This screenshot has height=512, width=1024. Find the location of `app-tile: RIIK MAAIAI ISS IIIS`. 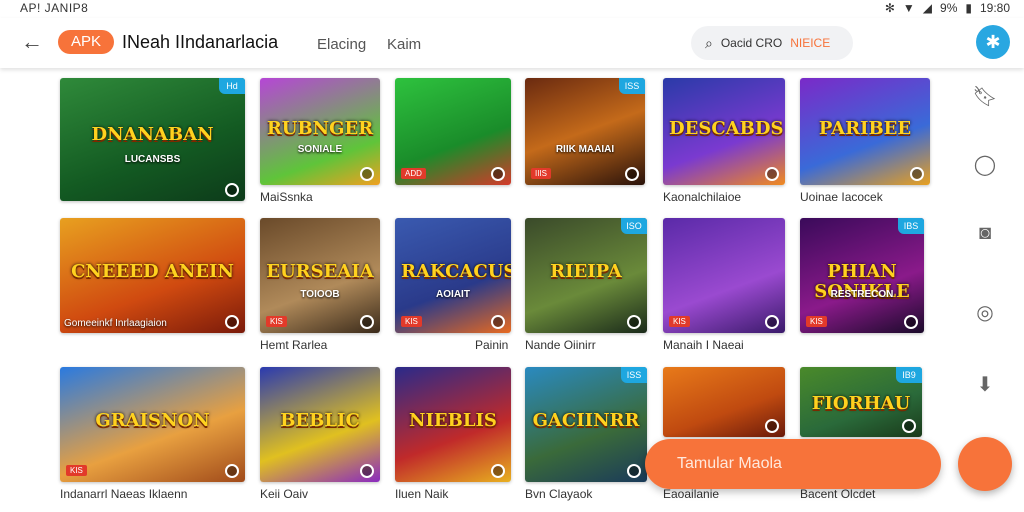

app-tile: RIIK MAAIAI ISS IIIS is located at coordinates (585, 131).